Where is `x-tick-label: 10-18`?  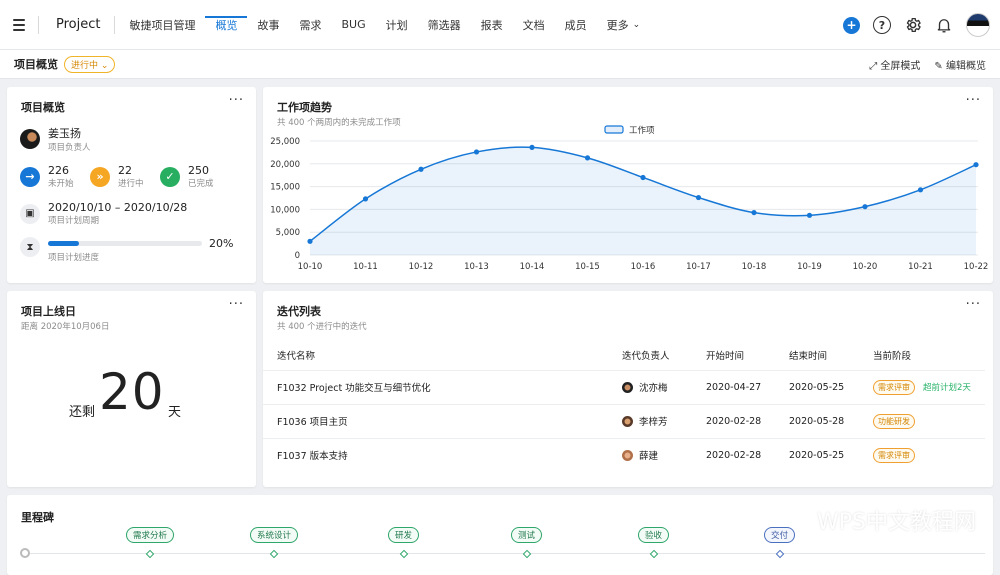
x-tick-label: 10-18 is located at coordinates (754, 267).